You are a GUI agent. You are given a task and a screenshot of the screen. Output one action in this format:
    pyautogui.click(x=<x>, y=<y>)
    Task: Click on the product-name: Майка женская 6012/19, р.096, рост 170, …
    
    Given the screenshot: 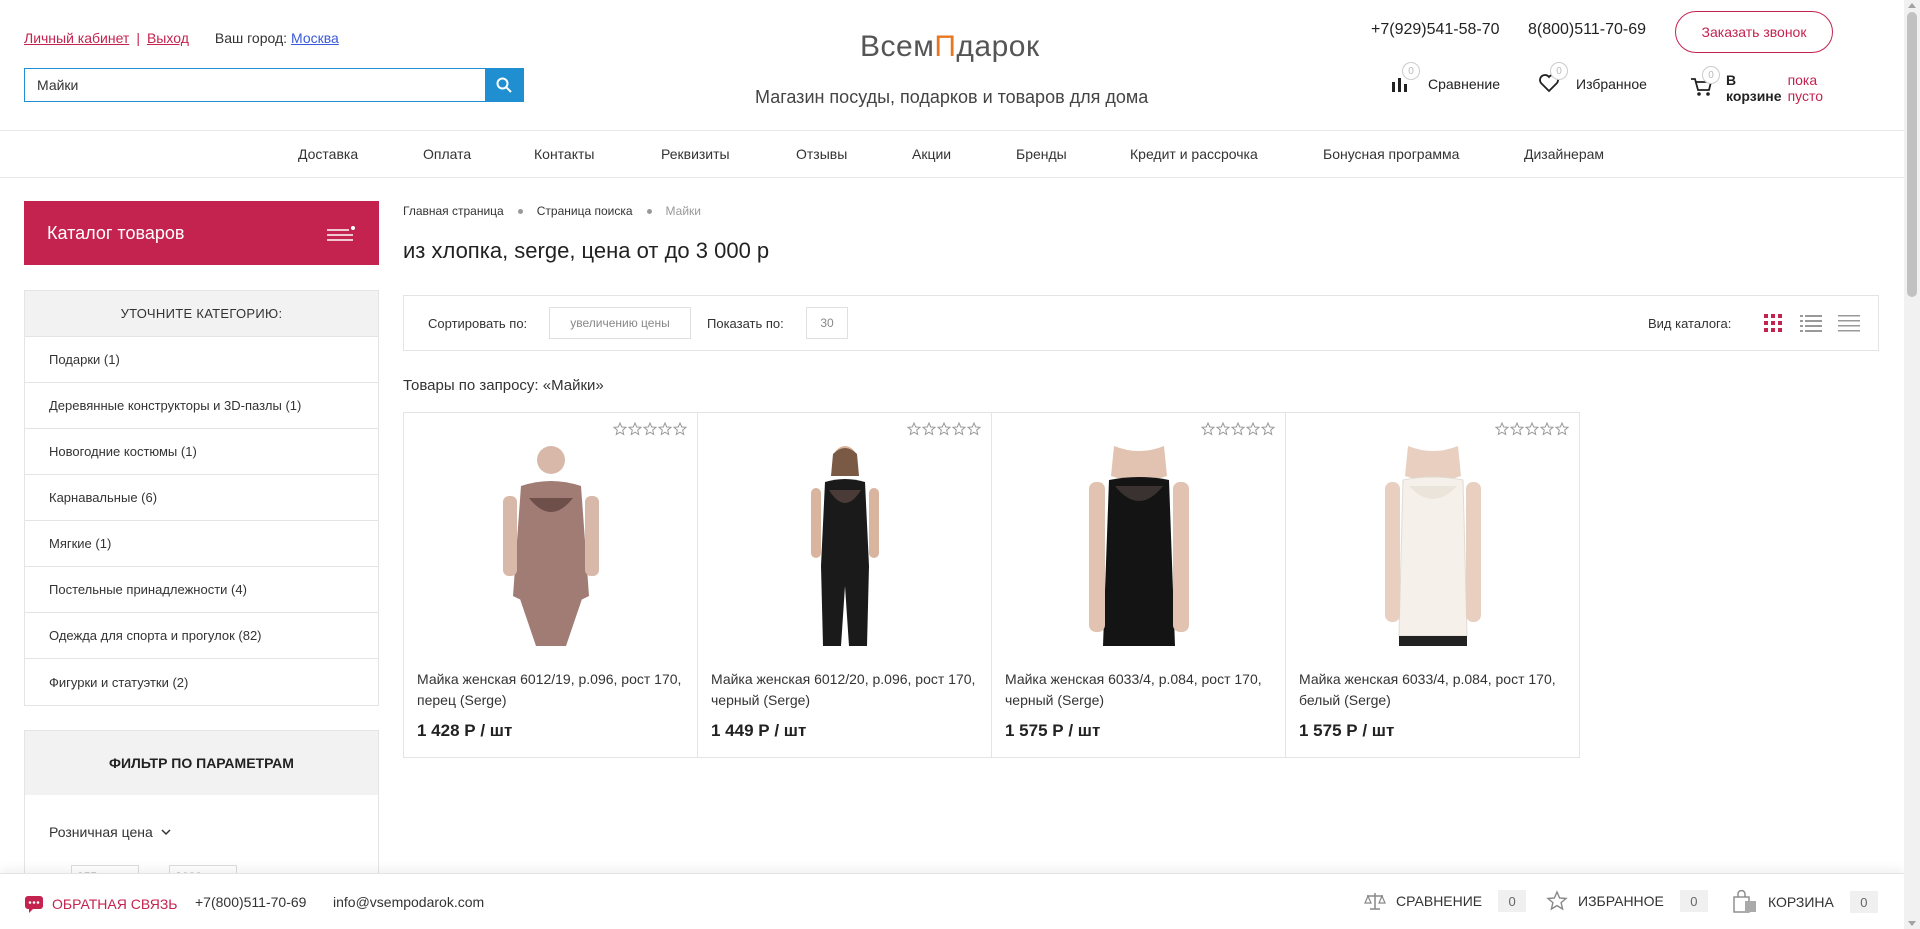 What is the action you would take?
    pyautogui.click(x=552, y=690)
    